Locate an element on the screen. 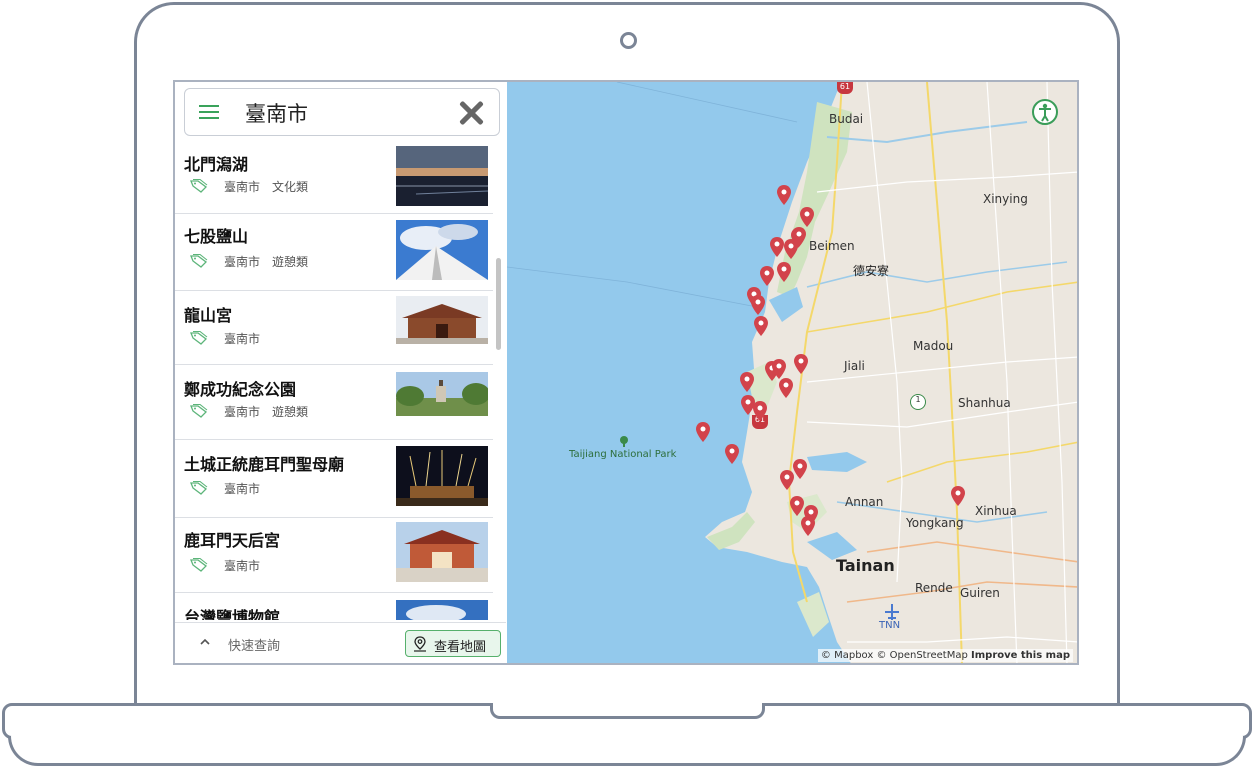  map-label-guiren: Guiren is located at coordinates (980, 593).